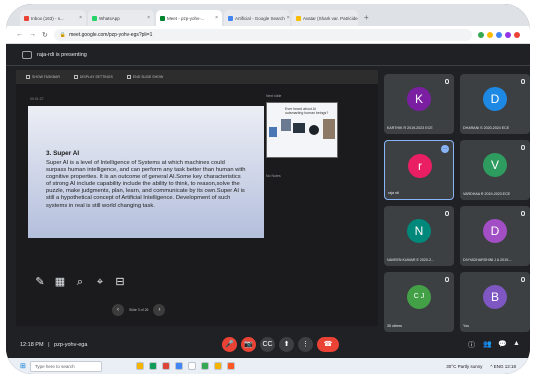  Describe the element at coordinates (19, 34) in the screenshot. I see `back-icon: ←` at that location.